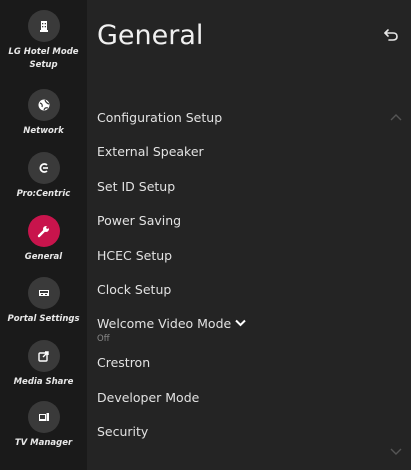  Describe the element at coordinates (43, 26) in the screenshot. I see `hotel-icon` at that location.